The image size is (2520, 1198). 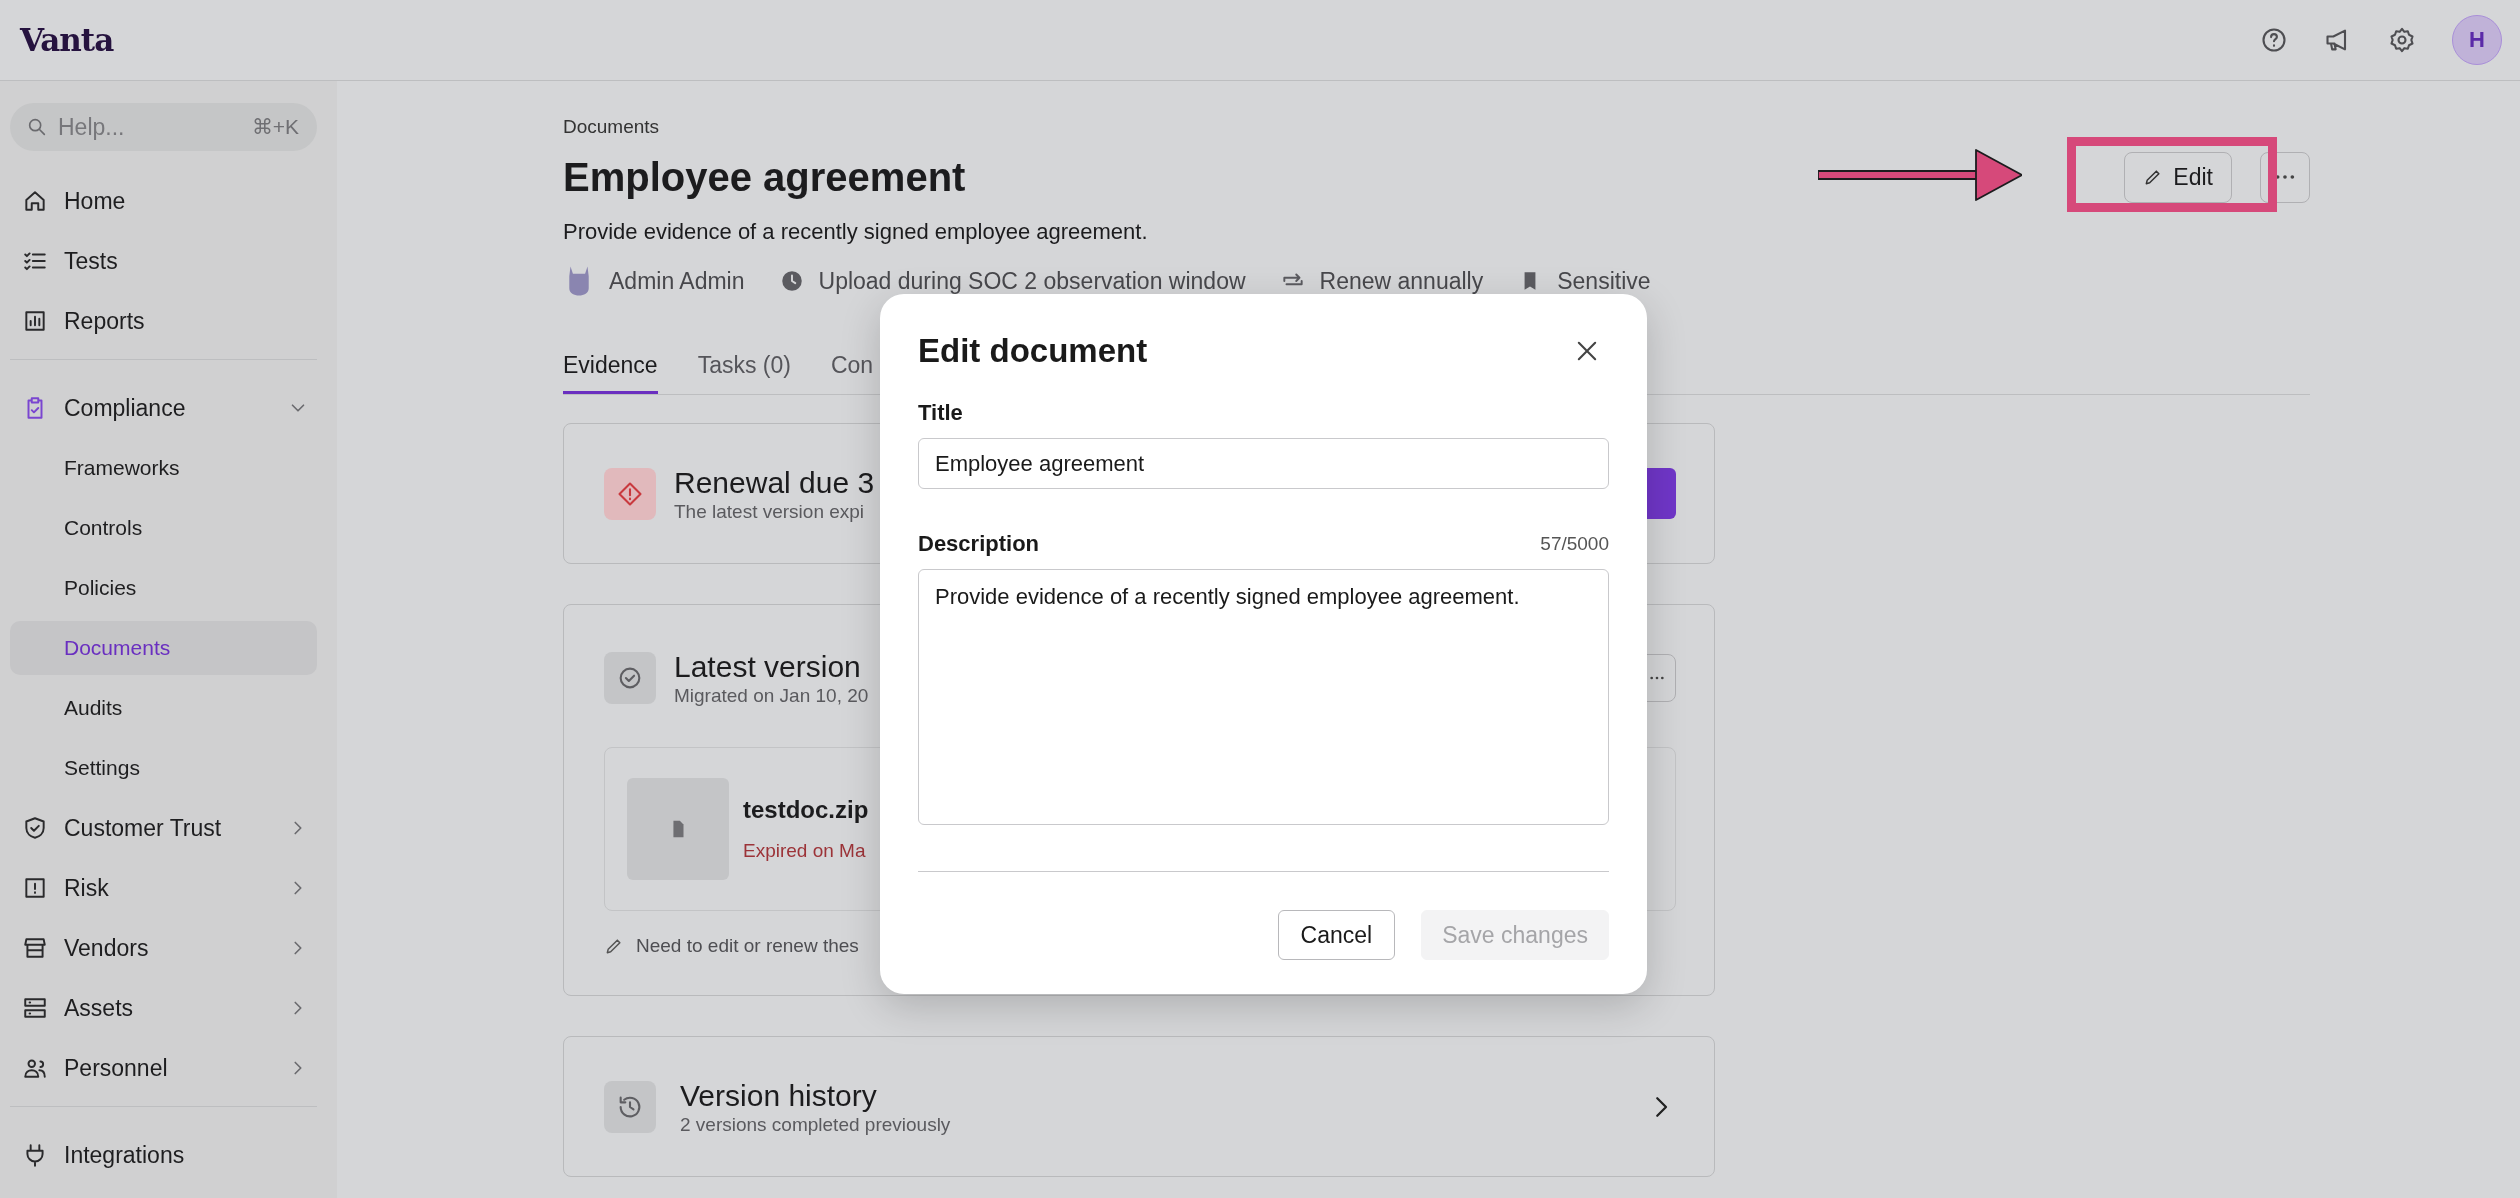 I want to click on dialog-title: Edit document, so click(x=1033, y=351).